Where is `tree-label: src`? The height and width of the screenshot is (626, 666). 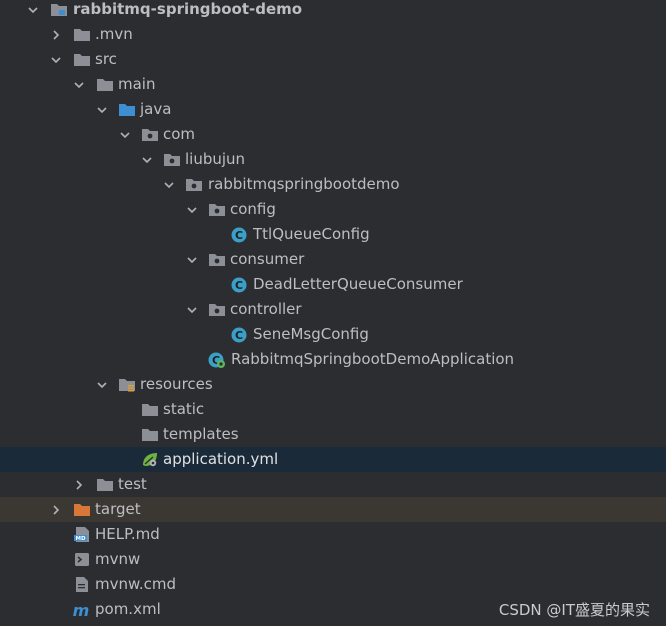 tree-label: src is located at coordinates (106, 59).